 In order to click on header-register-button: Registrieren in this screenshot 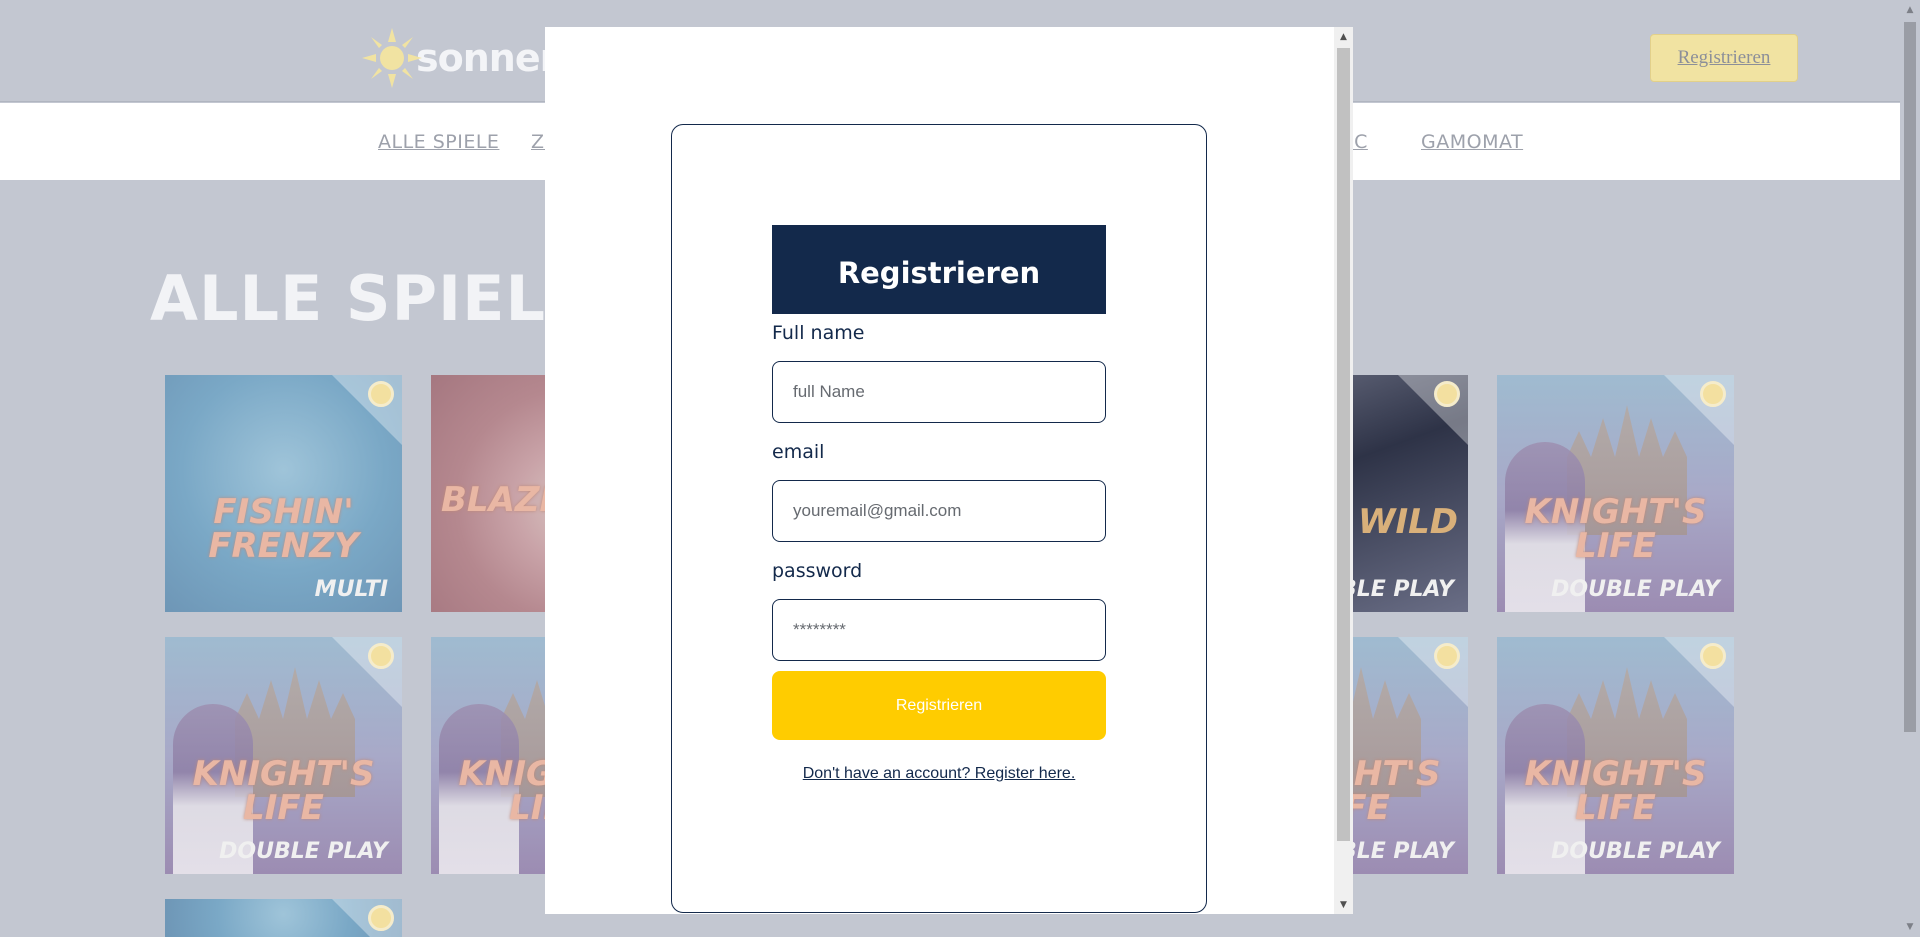, I will do `click(1724, 58)`.